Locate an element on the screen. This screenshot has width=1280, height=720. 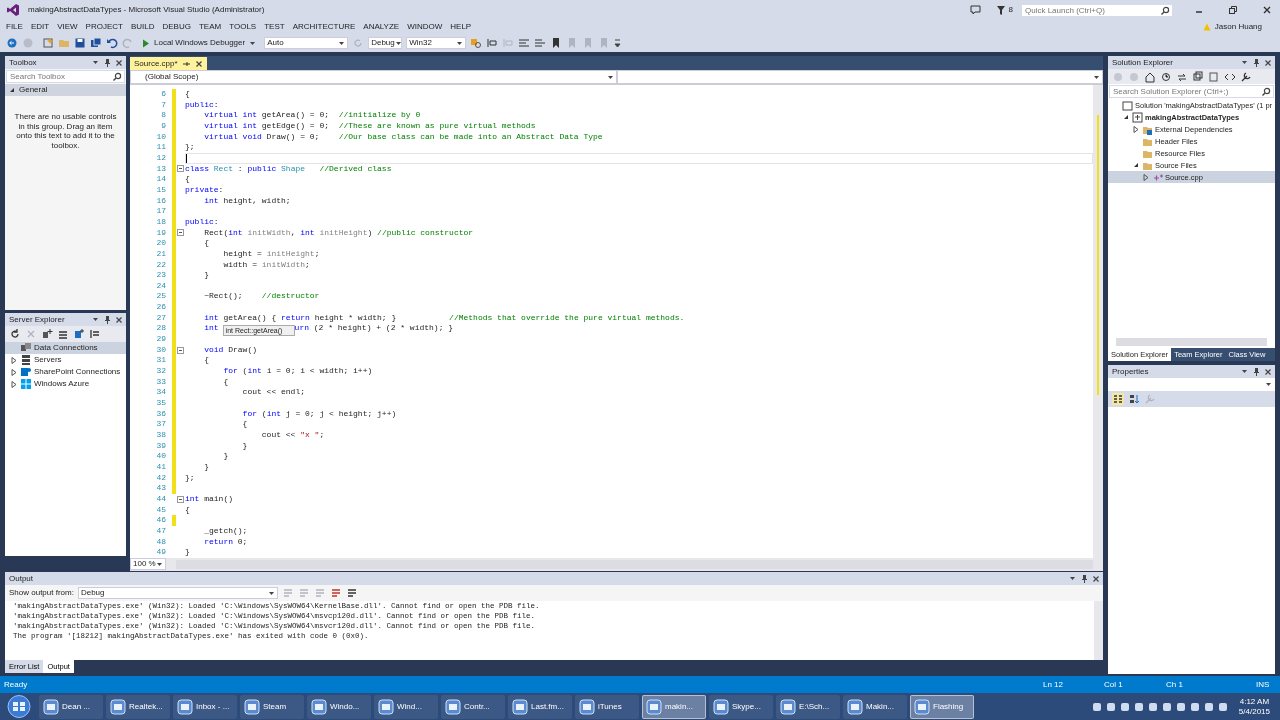
horizontal-scrollbar is located at coordinates (1191, 342).